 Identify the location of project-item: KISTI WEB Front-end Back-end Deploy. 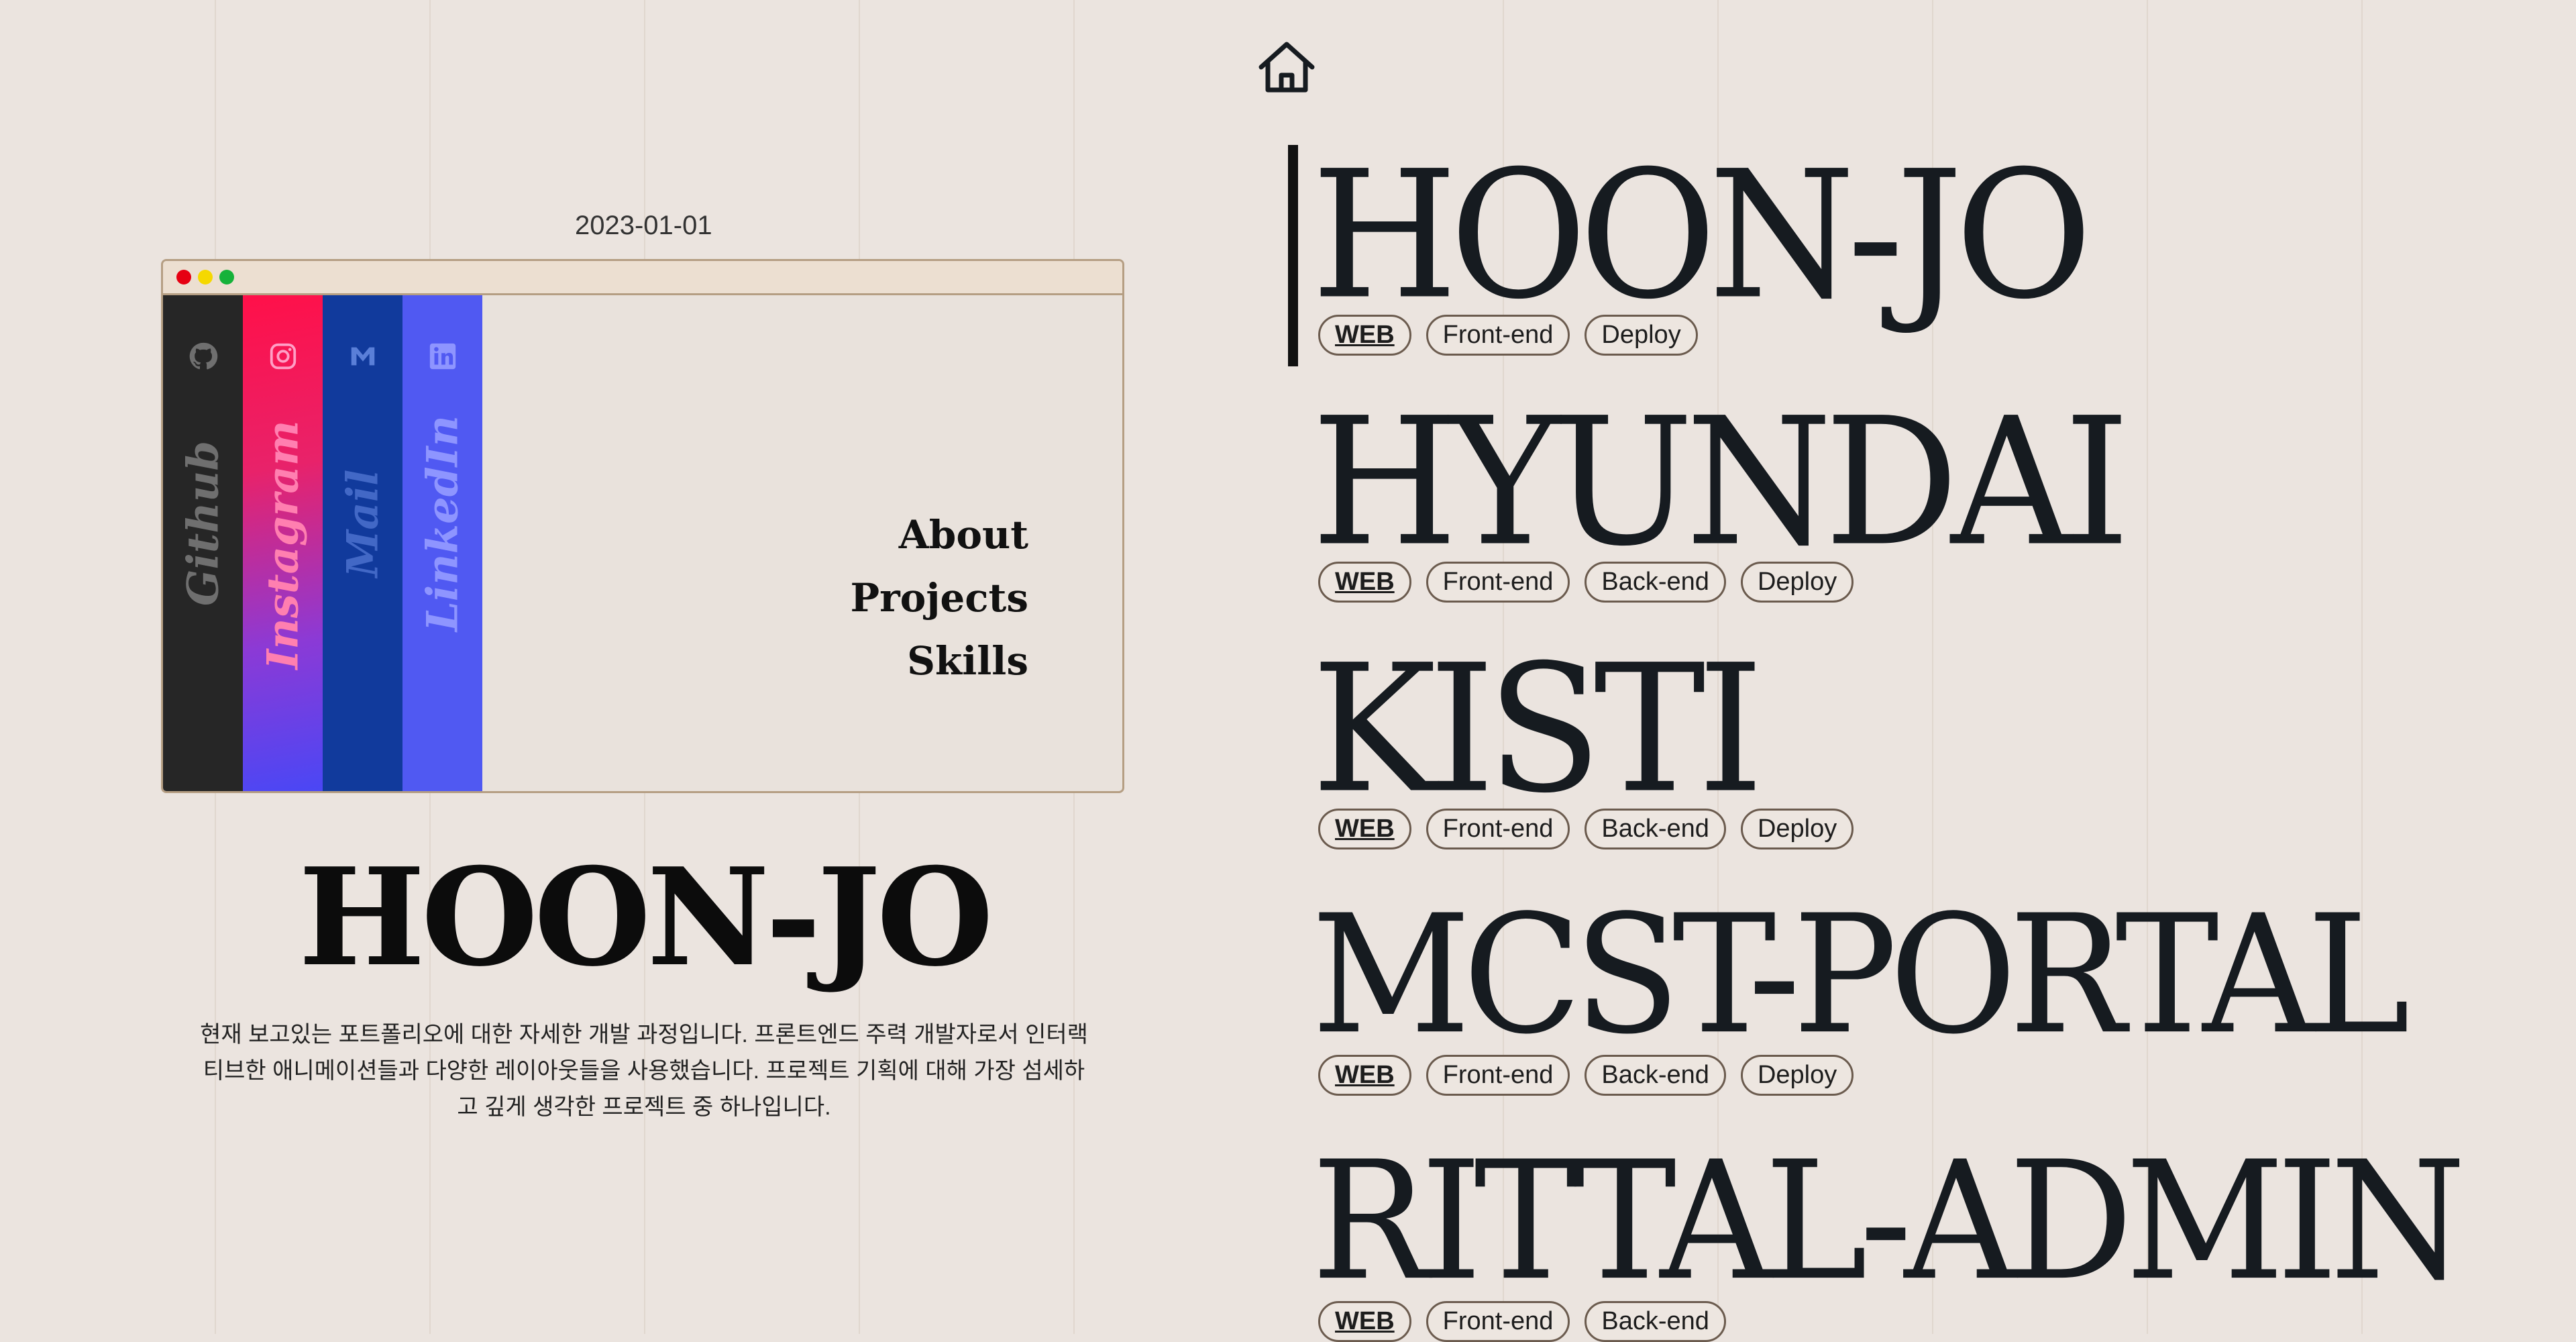
(1582, 738).